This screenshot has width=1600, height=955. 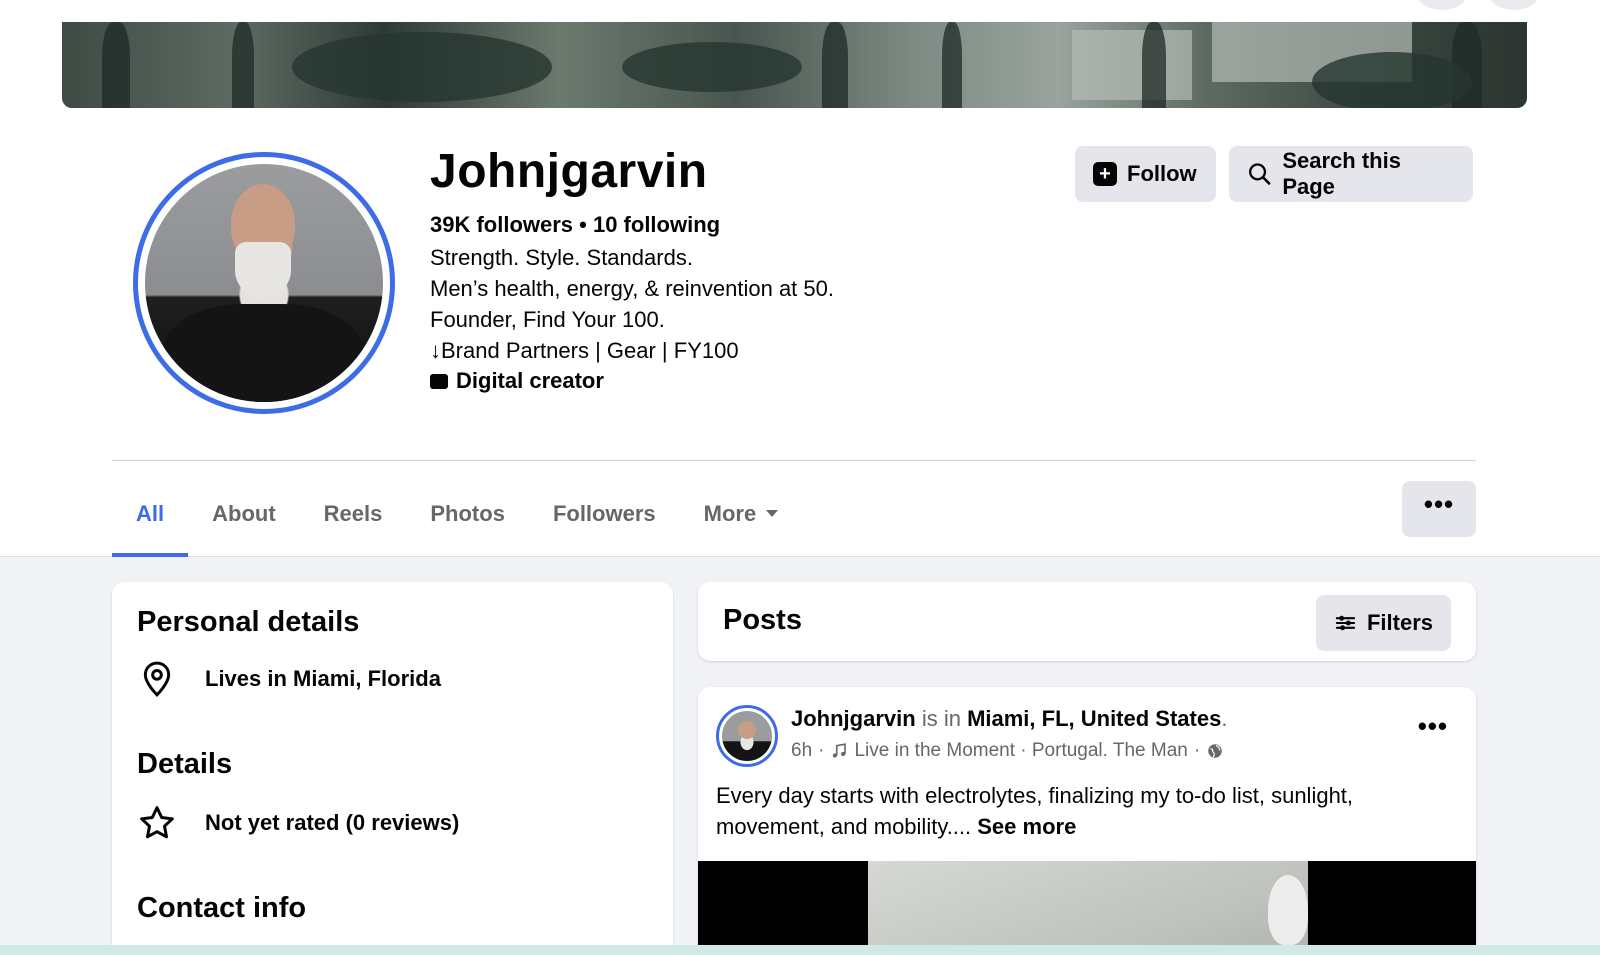 What do you see at coordinates (157, 679) in the screenshot?
I see `location-pin-icon` at bounding box center [157, 679].